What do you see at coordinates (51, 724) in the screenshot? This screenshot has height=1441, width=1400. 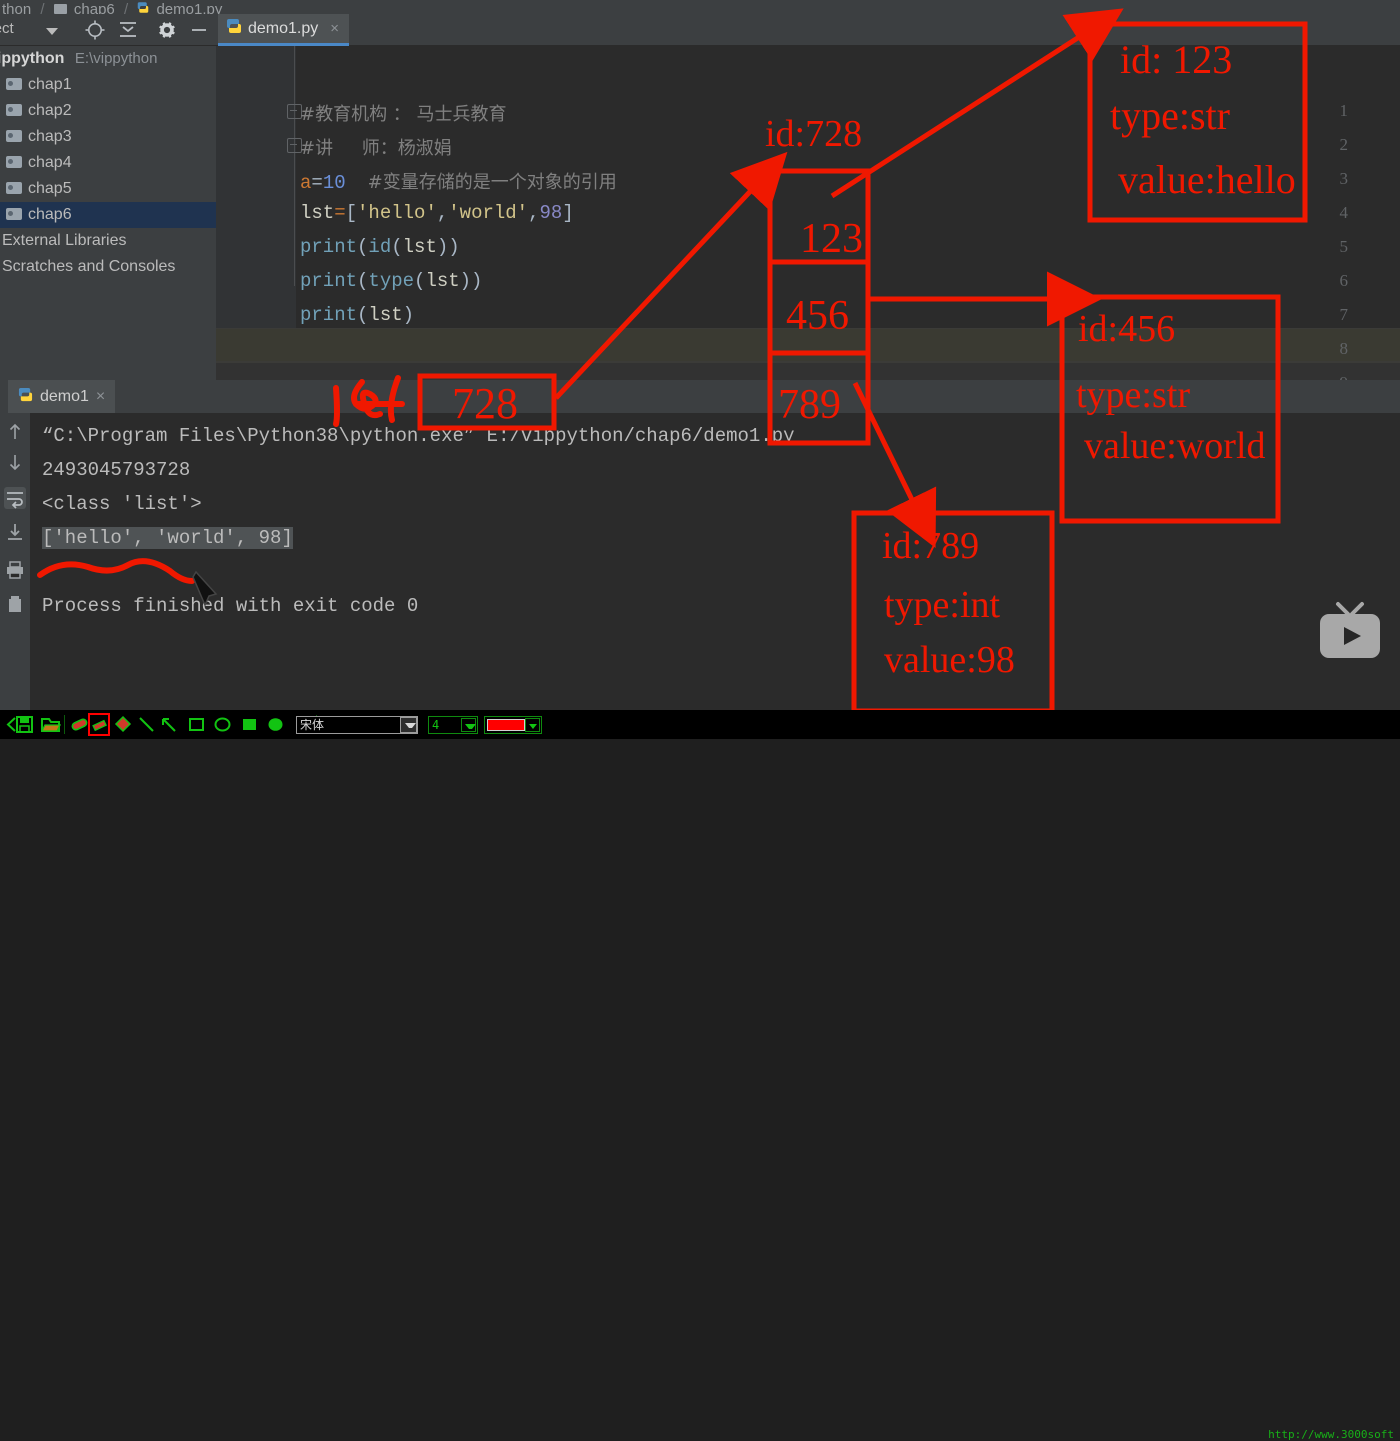 I see `open-folder-icon` at bounding box center [51, 724].